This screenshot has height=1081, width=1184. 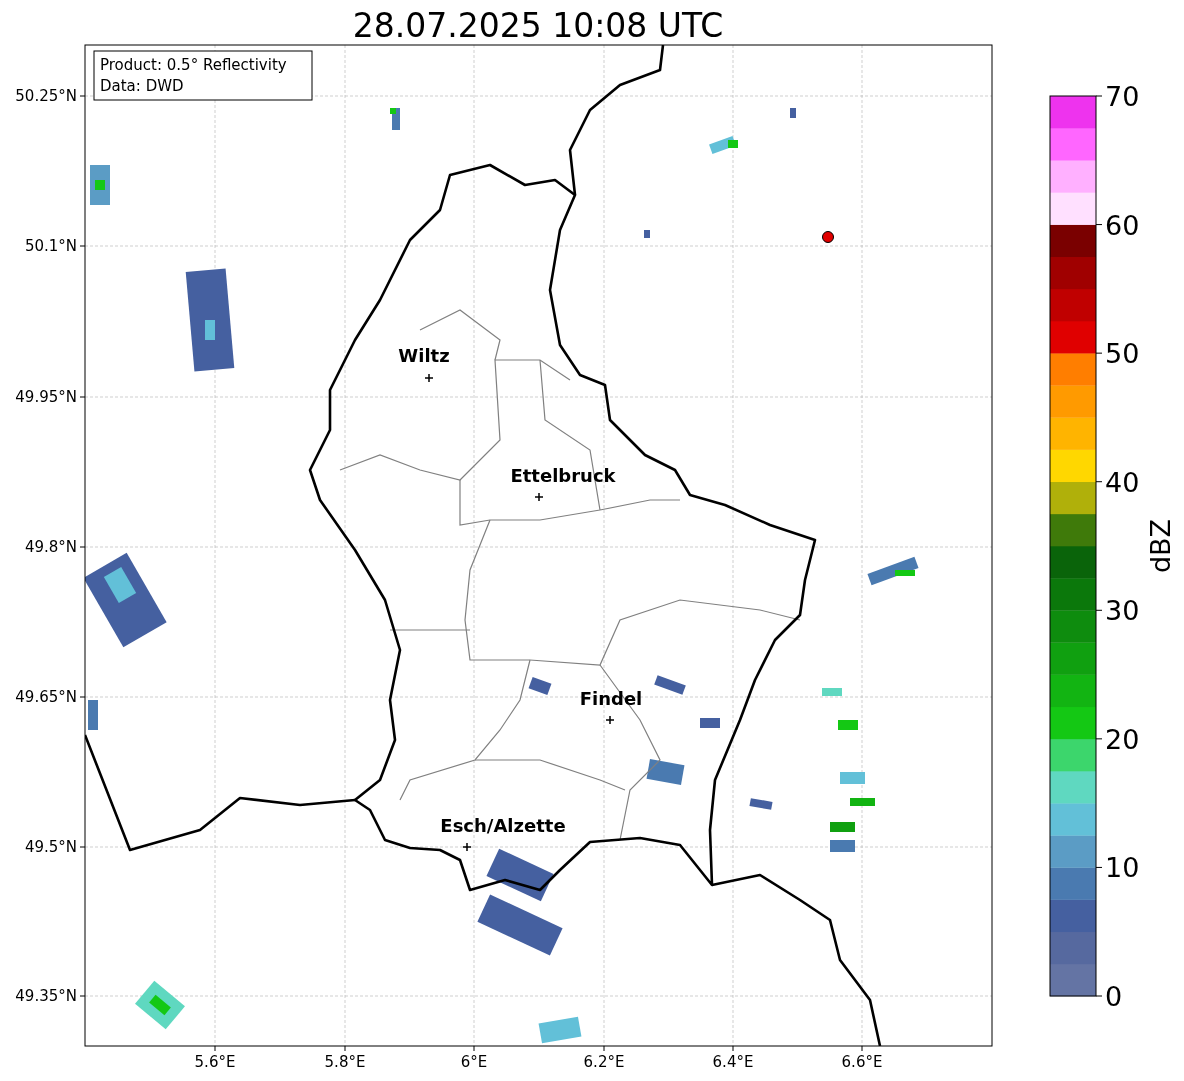 I want to click on x-tick-label: 5.6°E, so click(x=215, y=1062).